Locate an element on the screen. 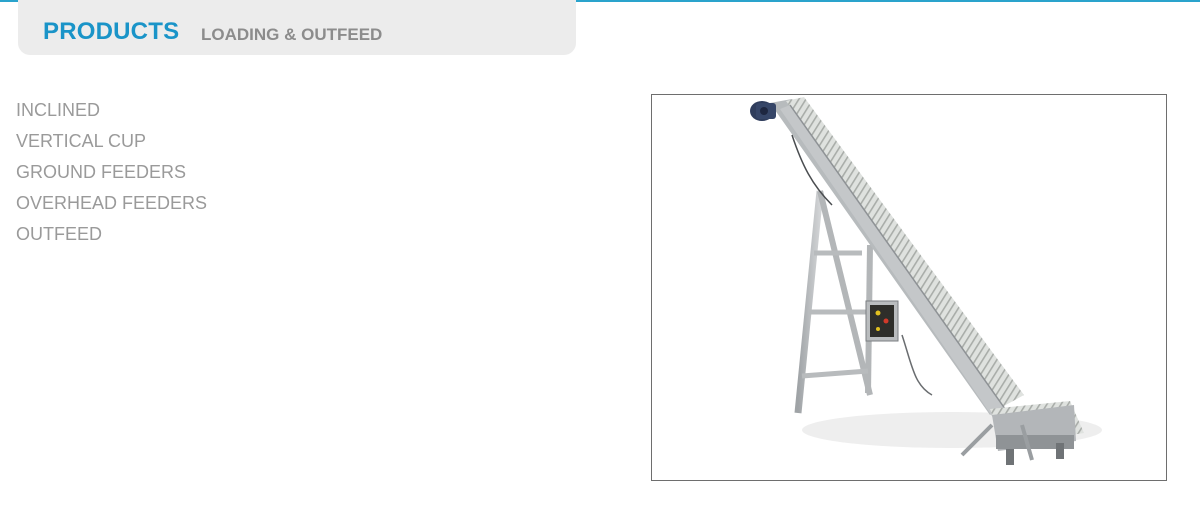  nav-item-inclined: INCLINED is located at coordinates (111, 110).